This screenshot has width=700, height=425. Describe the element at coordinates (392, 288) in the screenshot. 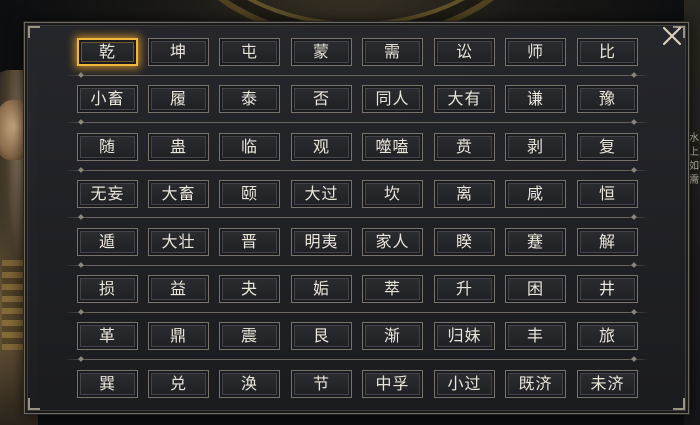

I see `hexagram-button: 萃` at that location.